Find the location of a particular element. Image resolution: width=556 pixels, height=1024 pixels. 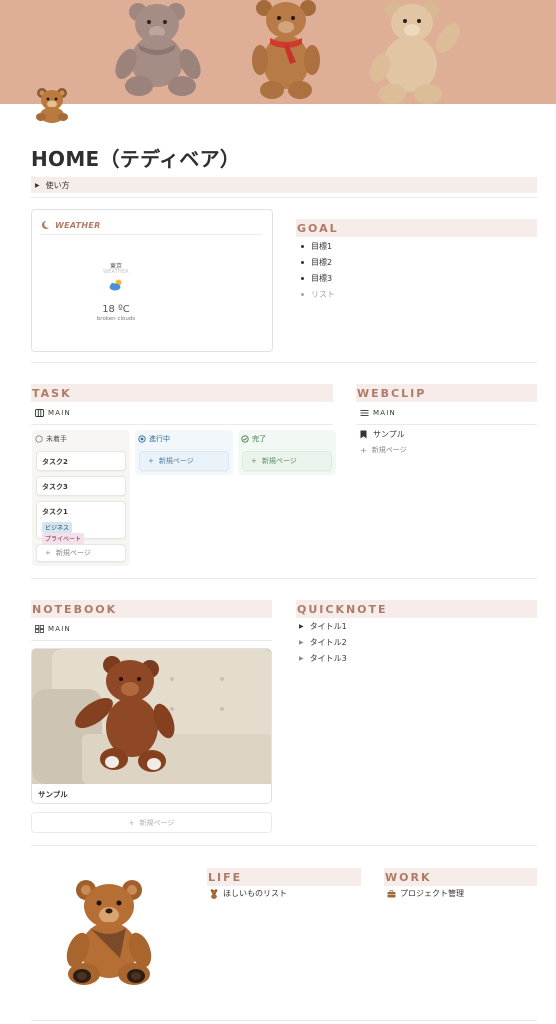

goal-list: 目標1 目標2 目標3 リスト is located at coordinates (315, 270).